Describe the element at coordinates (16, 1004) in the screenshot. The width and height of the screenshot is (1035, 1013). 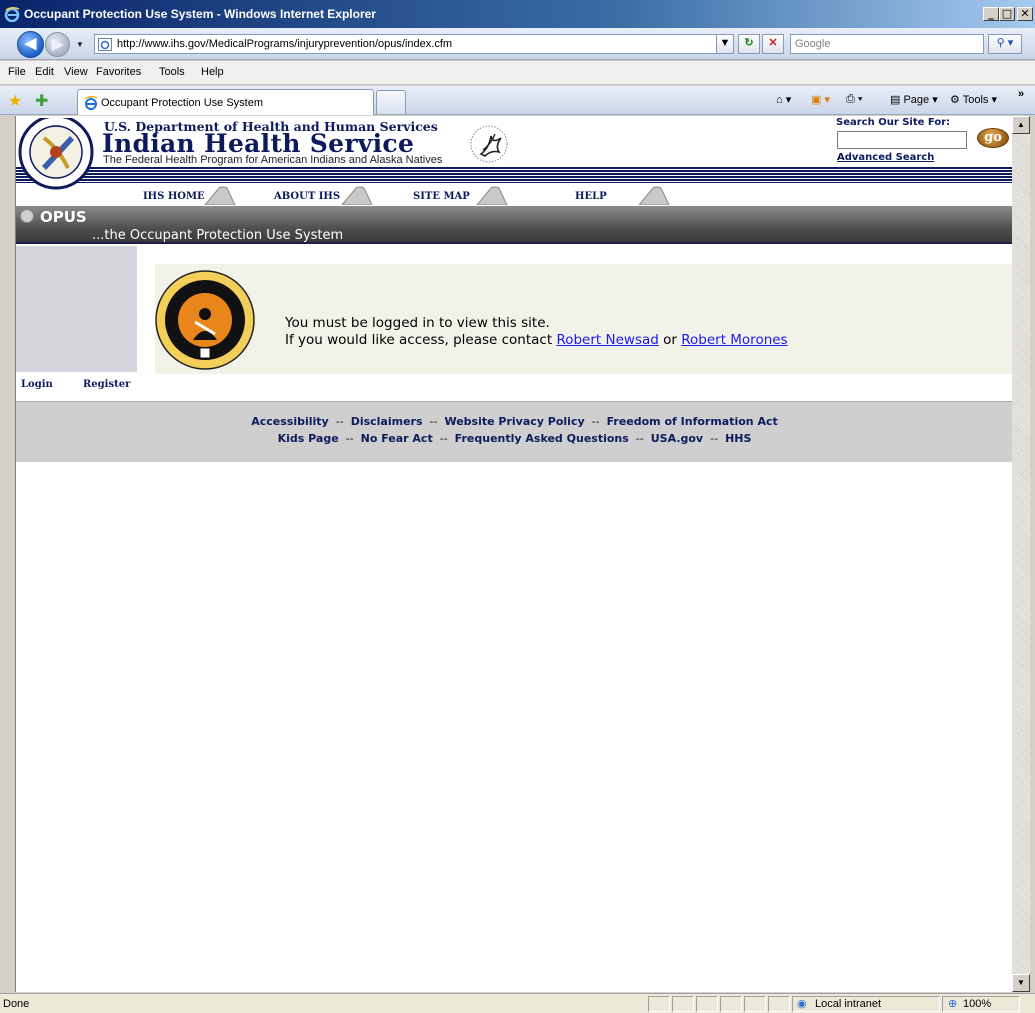
I see `status-text: Done` at that location.